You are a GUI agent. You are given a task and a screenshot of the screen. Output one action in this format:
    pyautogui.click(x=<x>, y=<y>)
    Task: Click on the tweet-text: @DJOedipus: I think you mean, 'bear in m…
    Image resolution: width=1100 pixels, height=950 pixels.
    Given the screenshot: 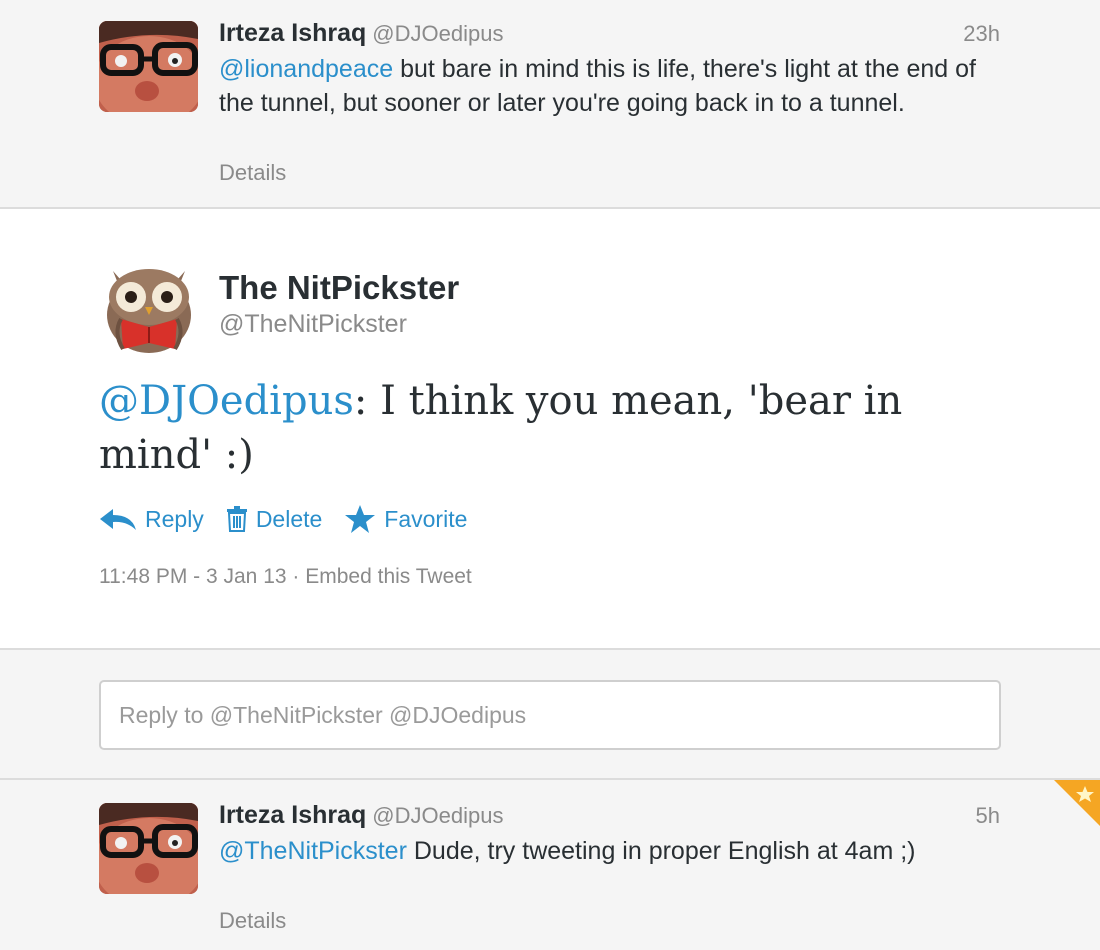 What is the action you would take?
    pyautogui.click(x=549, y=428)
    